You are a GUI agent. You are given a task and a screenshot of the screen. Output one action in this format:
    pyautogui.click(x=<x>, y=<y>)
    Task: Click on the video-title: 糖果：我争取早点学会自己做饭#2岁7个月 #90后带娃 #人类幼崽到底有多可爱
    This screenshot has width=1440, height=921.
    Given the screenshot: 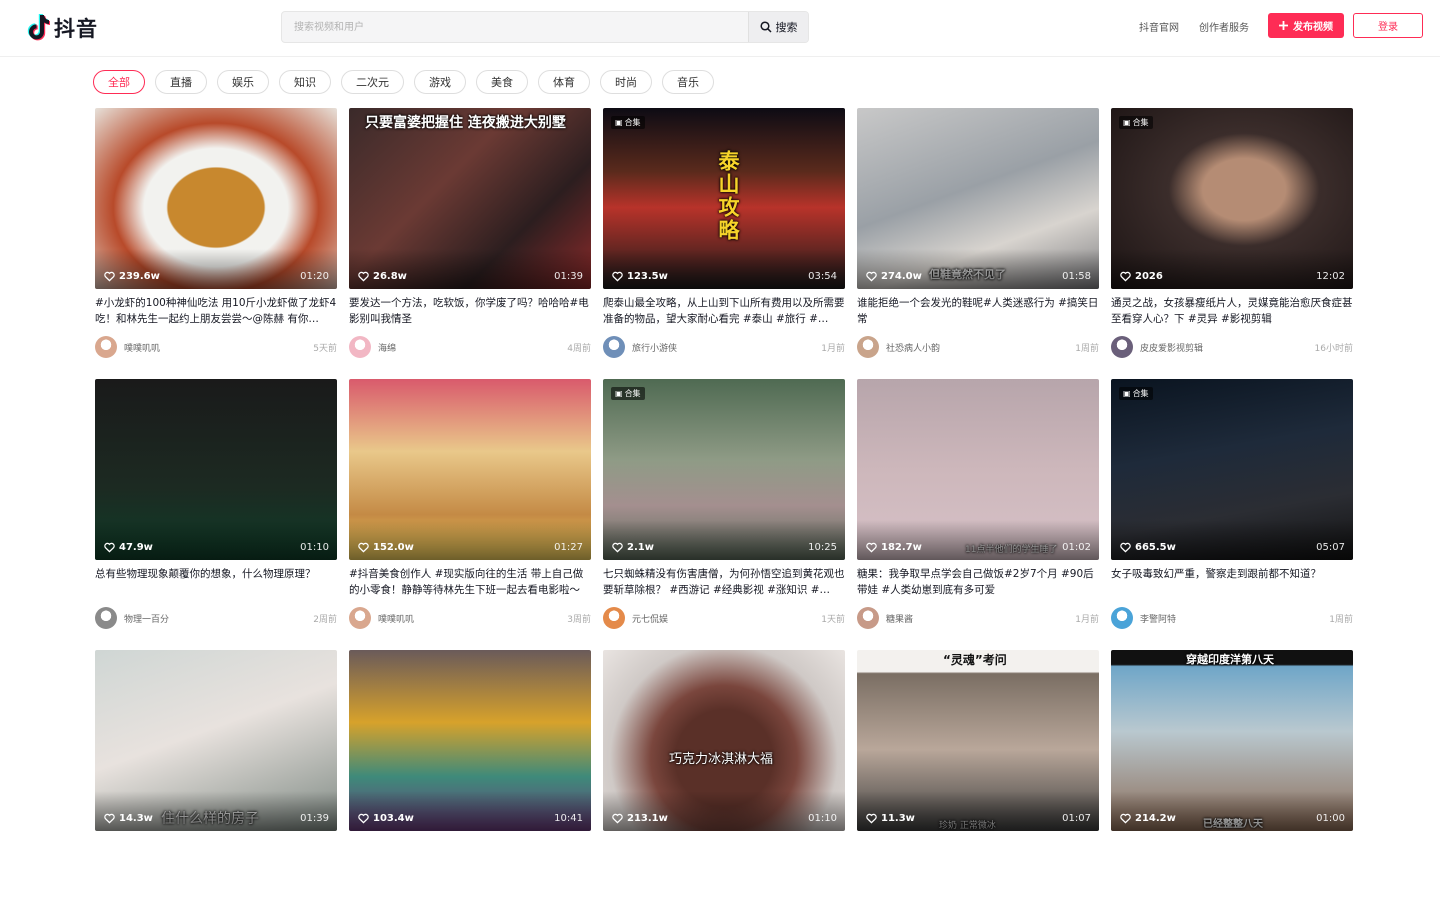 What is the action you would take?
    pyautogui.click(x=978, y=582)
    